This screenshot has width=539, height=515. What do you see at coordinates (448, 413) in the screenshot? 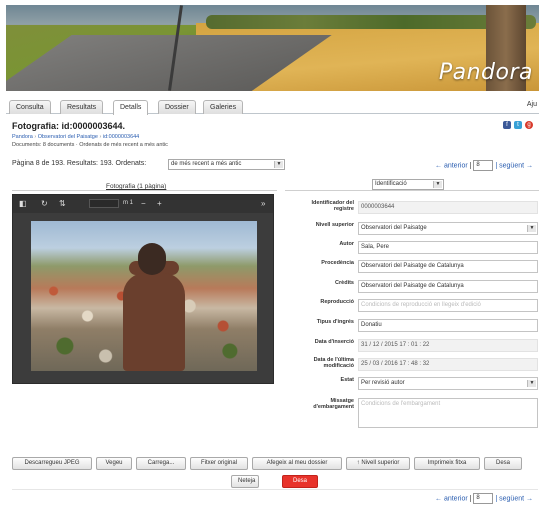
I see `embargament-textarea: Condicions de l'embargament` at bounding box center [448, 413].